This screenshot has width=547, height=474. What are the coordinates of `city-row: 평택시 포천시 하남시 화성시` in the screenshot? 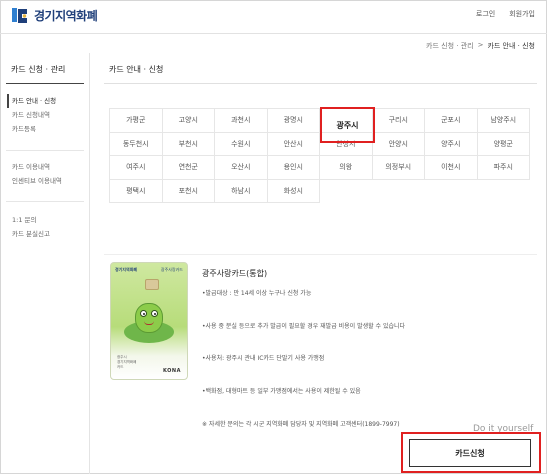 It's located at (323, 190).